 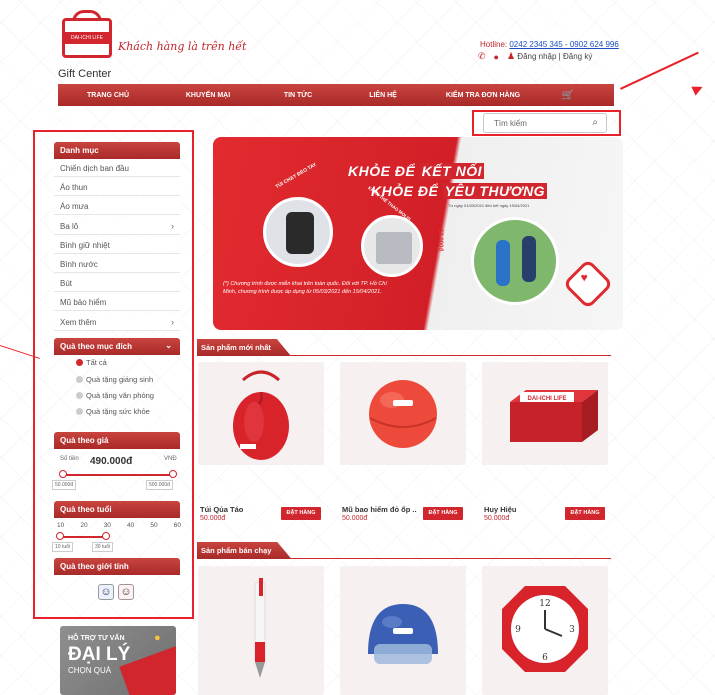 I want to click on purpose-label: Quà tặng văn phòng, so click(x=120, y=395).